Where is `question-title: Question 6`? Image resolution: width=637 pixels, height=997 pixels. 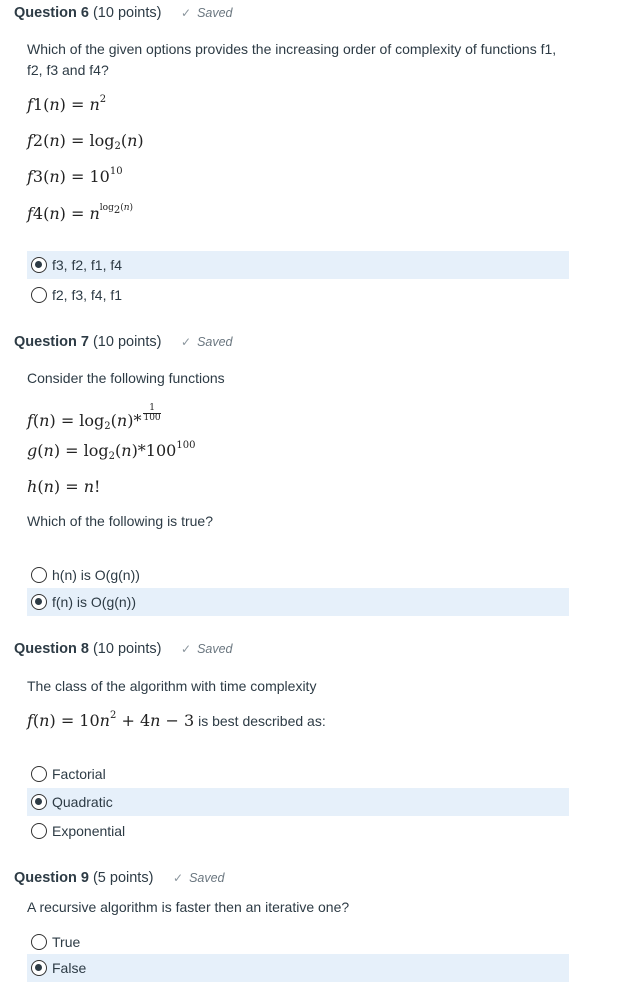
question-title: Question 6 is located at coordinates (51, 13).